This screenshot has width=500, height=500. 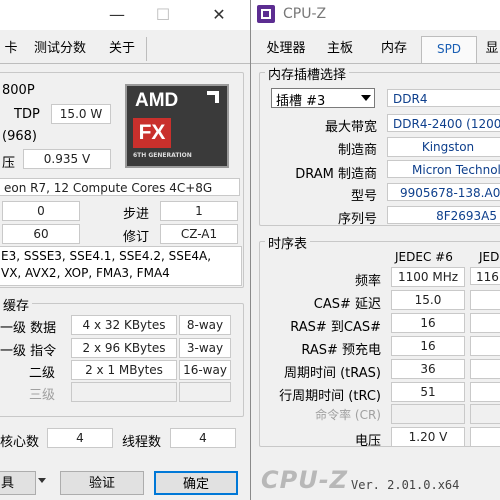 I want to click on right-title-bar: CPU-Z, so click(x=375, y=15).